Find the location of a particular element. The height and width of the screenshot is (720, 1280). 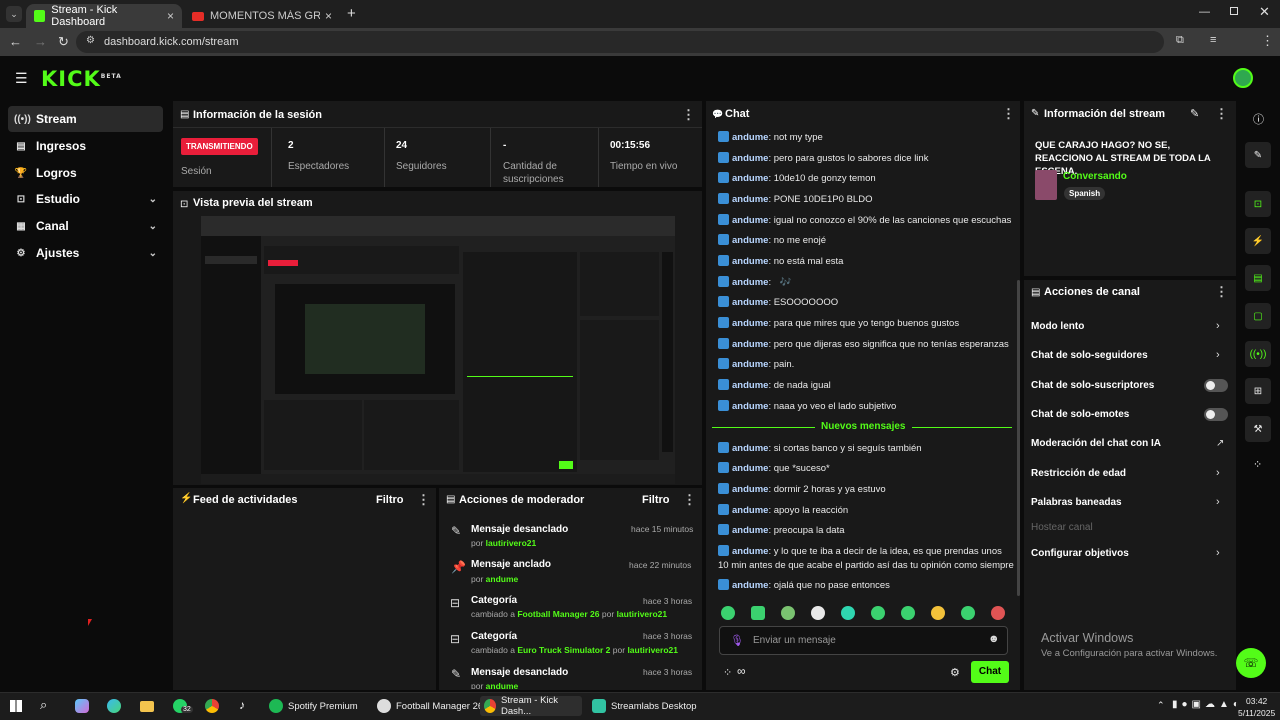

rail-broadcast-button: ((•)) is located at coordinates (1258, 354).